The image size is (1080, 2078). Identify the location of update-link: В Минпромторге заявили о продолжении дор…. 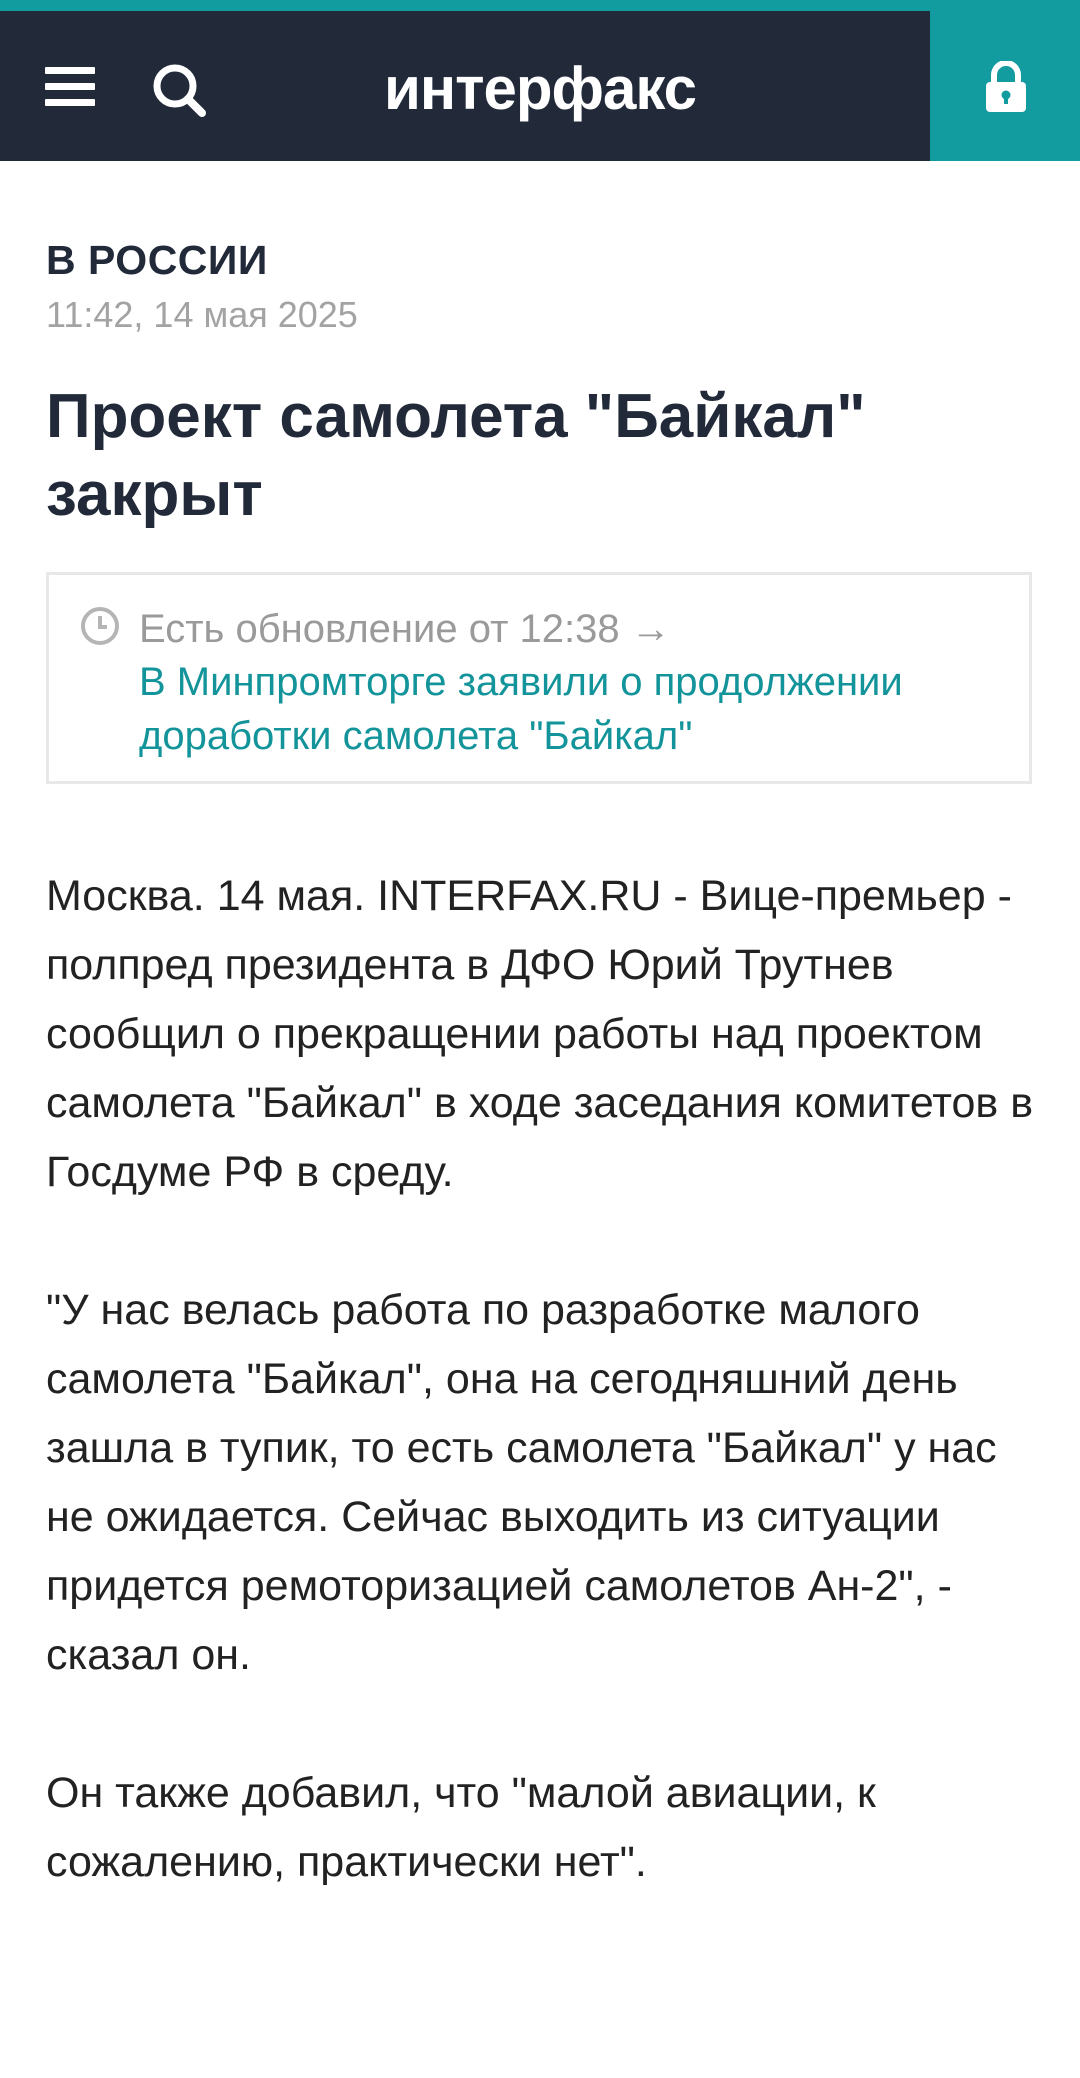
(579, 709).